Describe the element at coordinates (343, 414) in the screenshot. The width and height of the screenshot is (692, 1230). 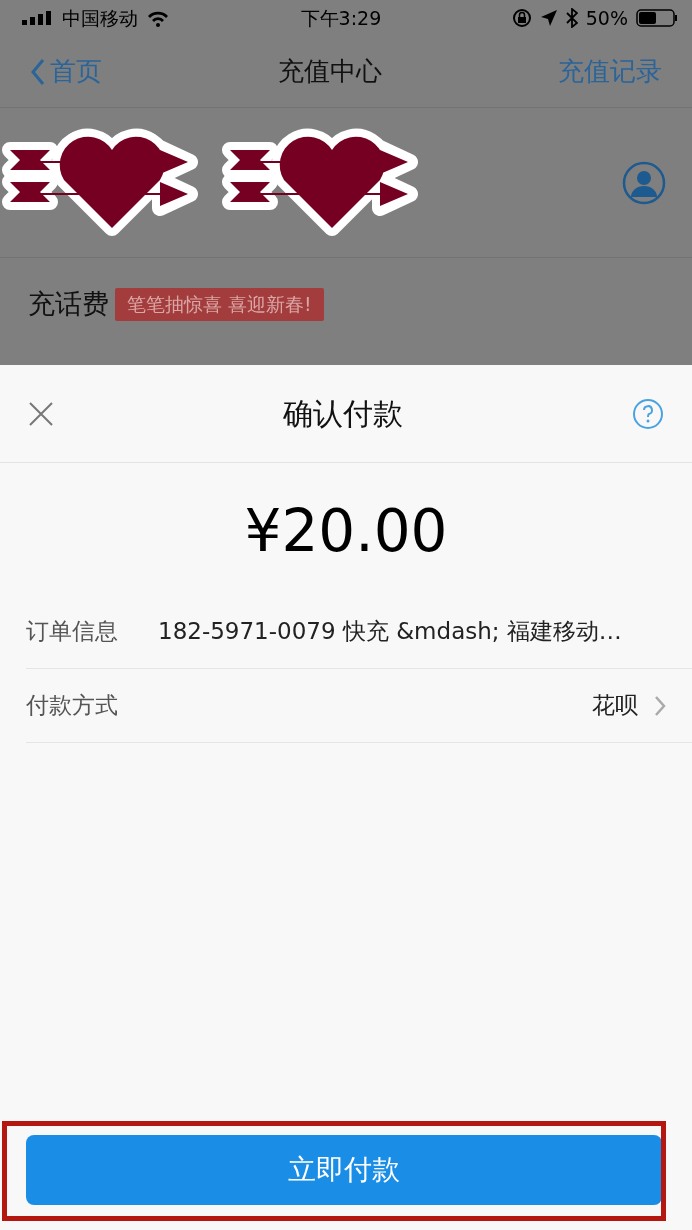
I see `sheet-title: 确认付款` at that location.